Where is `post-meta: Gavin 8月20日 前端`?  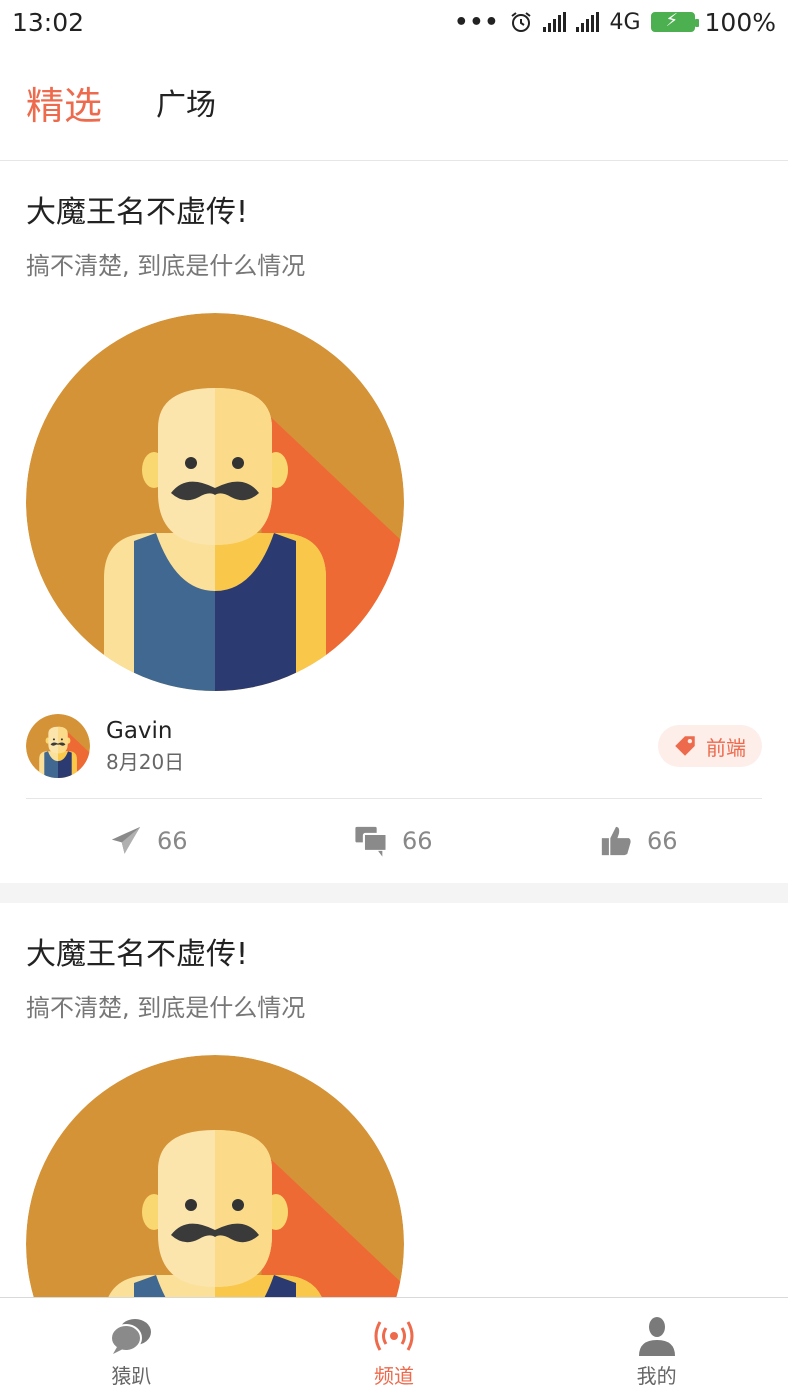 post-meta: Gavin 8月20日 前端 is located at coordinates (394, 746).